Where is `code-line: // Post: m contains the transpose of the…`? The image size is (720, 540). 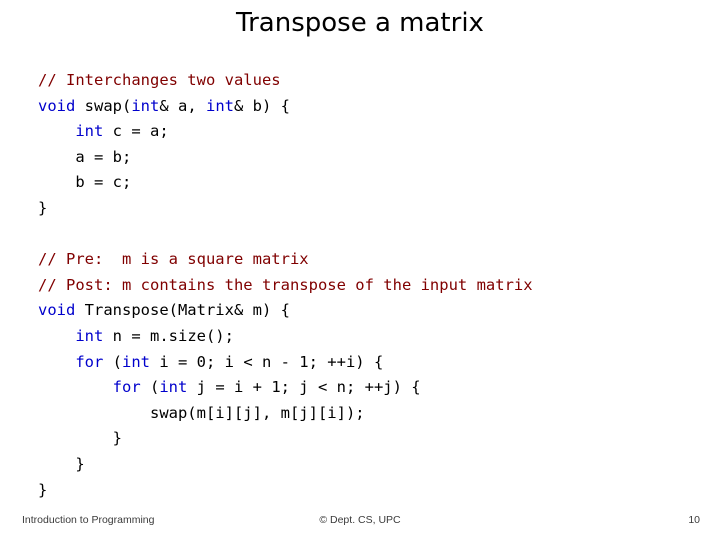
code-line: // Post: m contains the transpose of the… is located at coordinates (368, 286).